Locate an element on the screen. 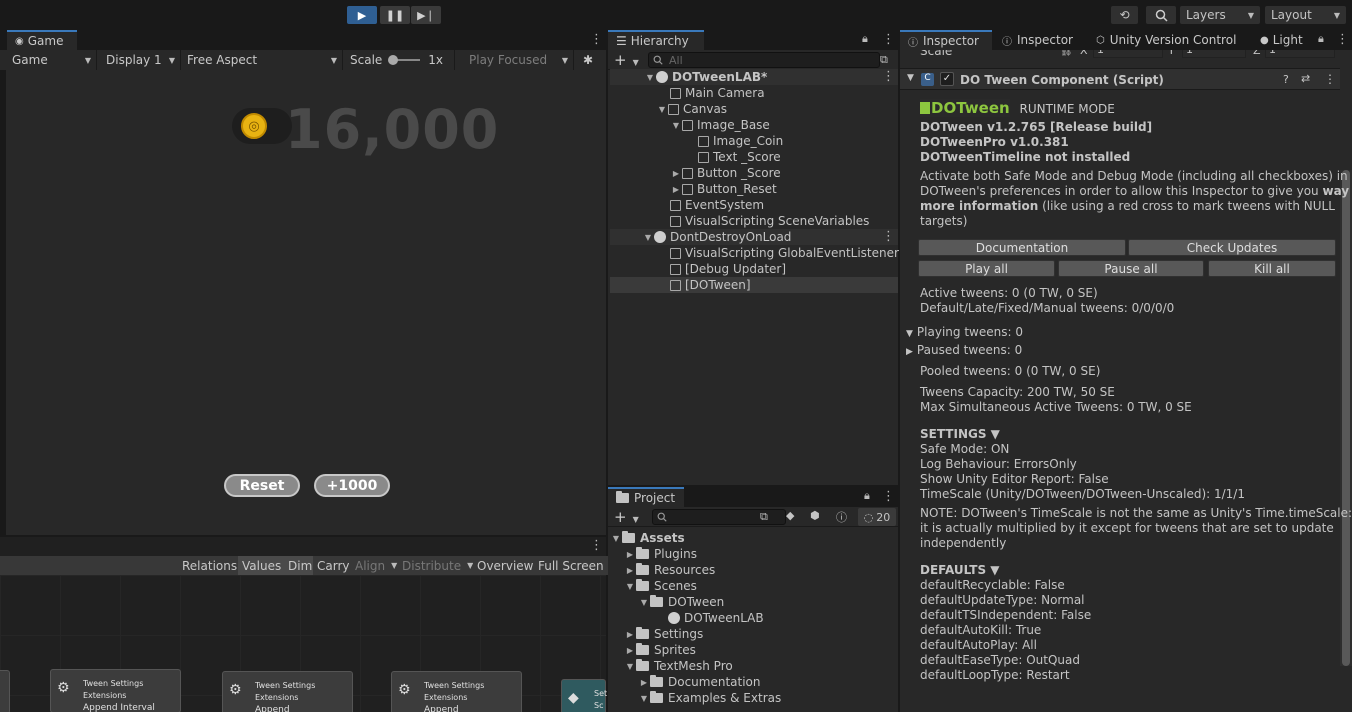 The width and height of the screenshot is (1352, 712). project-item: ▼ TextMesh Pro is located at coordinates (754, 666).